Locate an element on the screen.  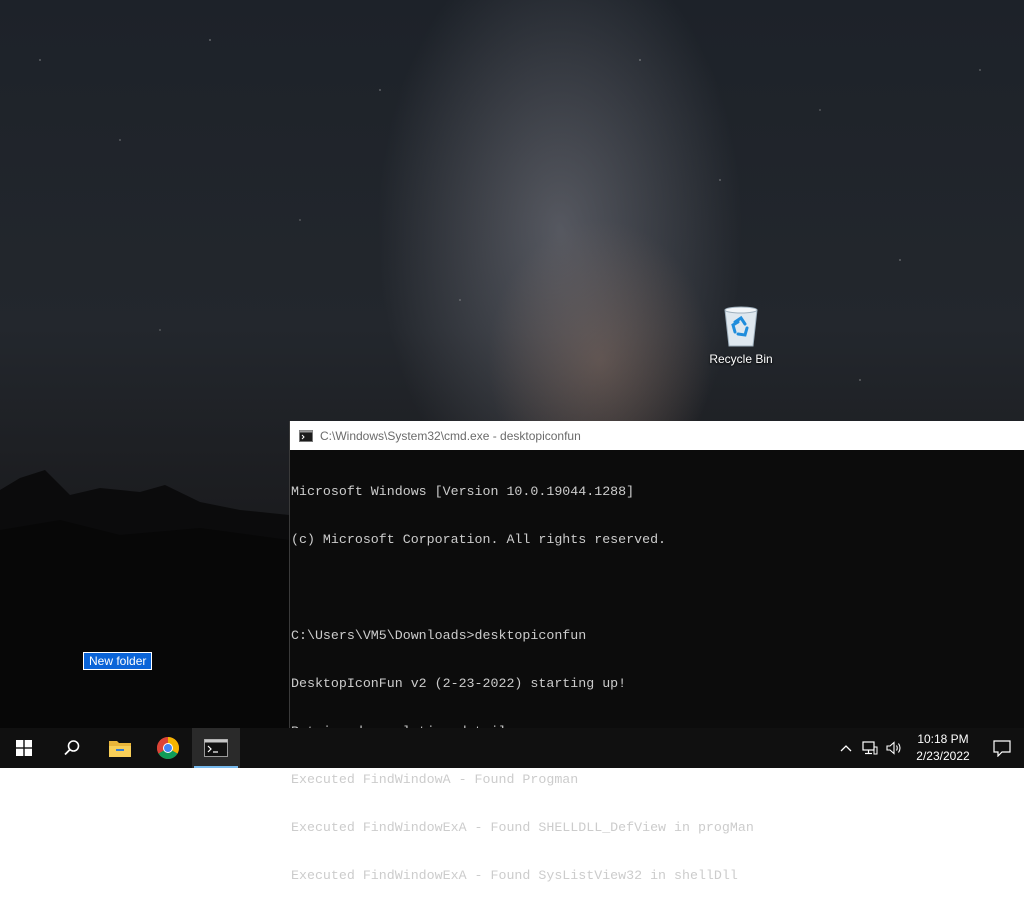
chevron-up-icon is located at coordinates (846, 748).